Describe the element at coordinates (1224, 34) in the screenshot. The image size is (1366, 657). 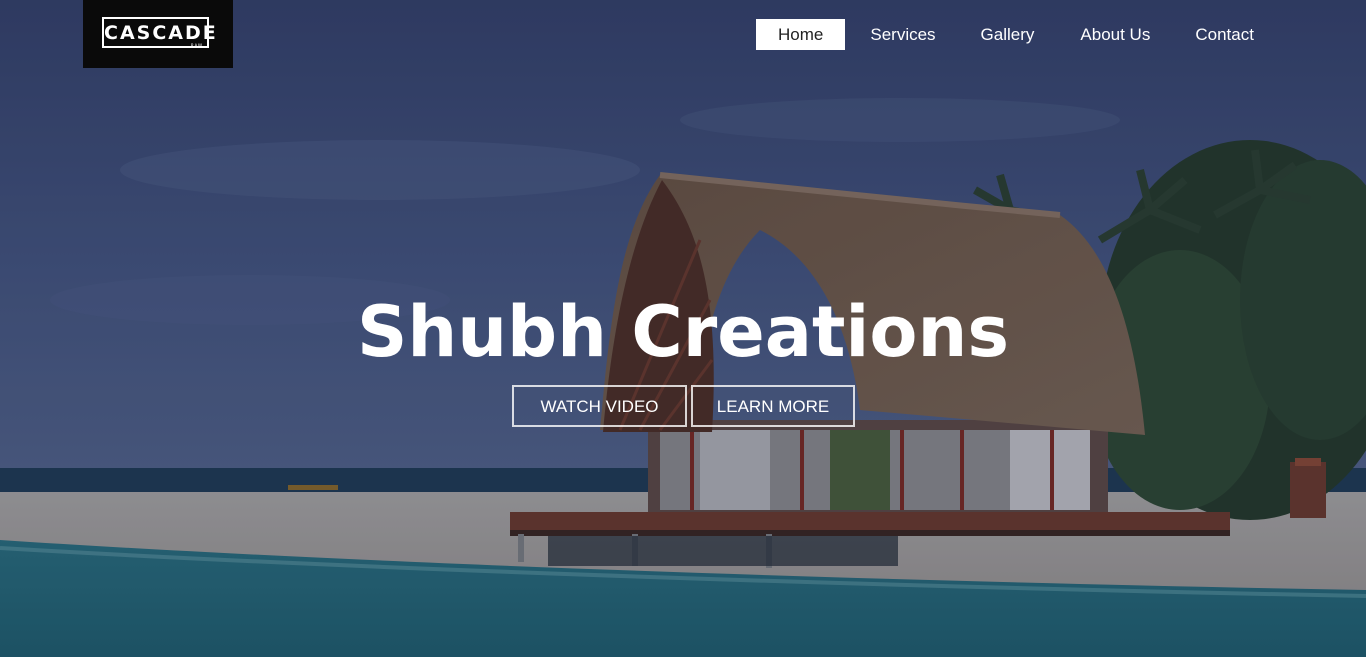
I see `nav-item-contact: Contact` at that location.